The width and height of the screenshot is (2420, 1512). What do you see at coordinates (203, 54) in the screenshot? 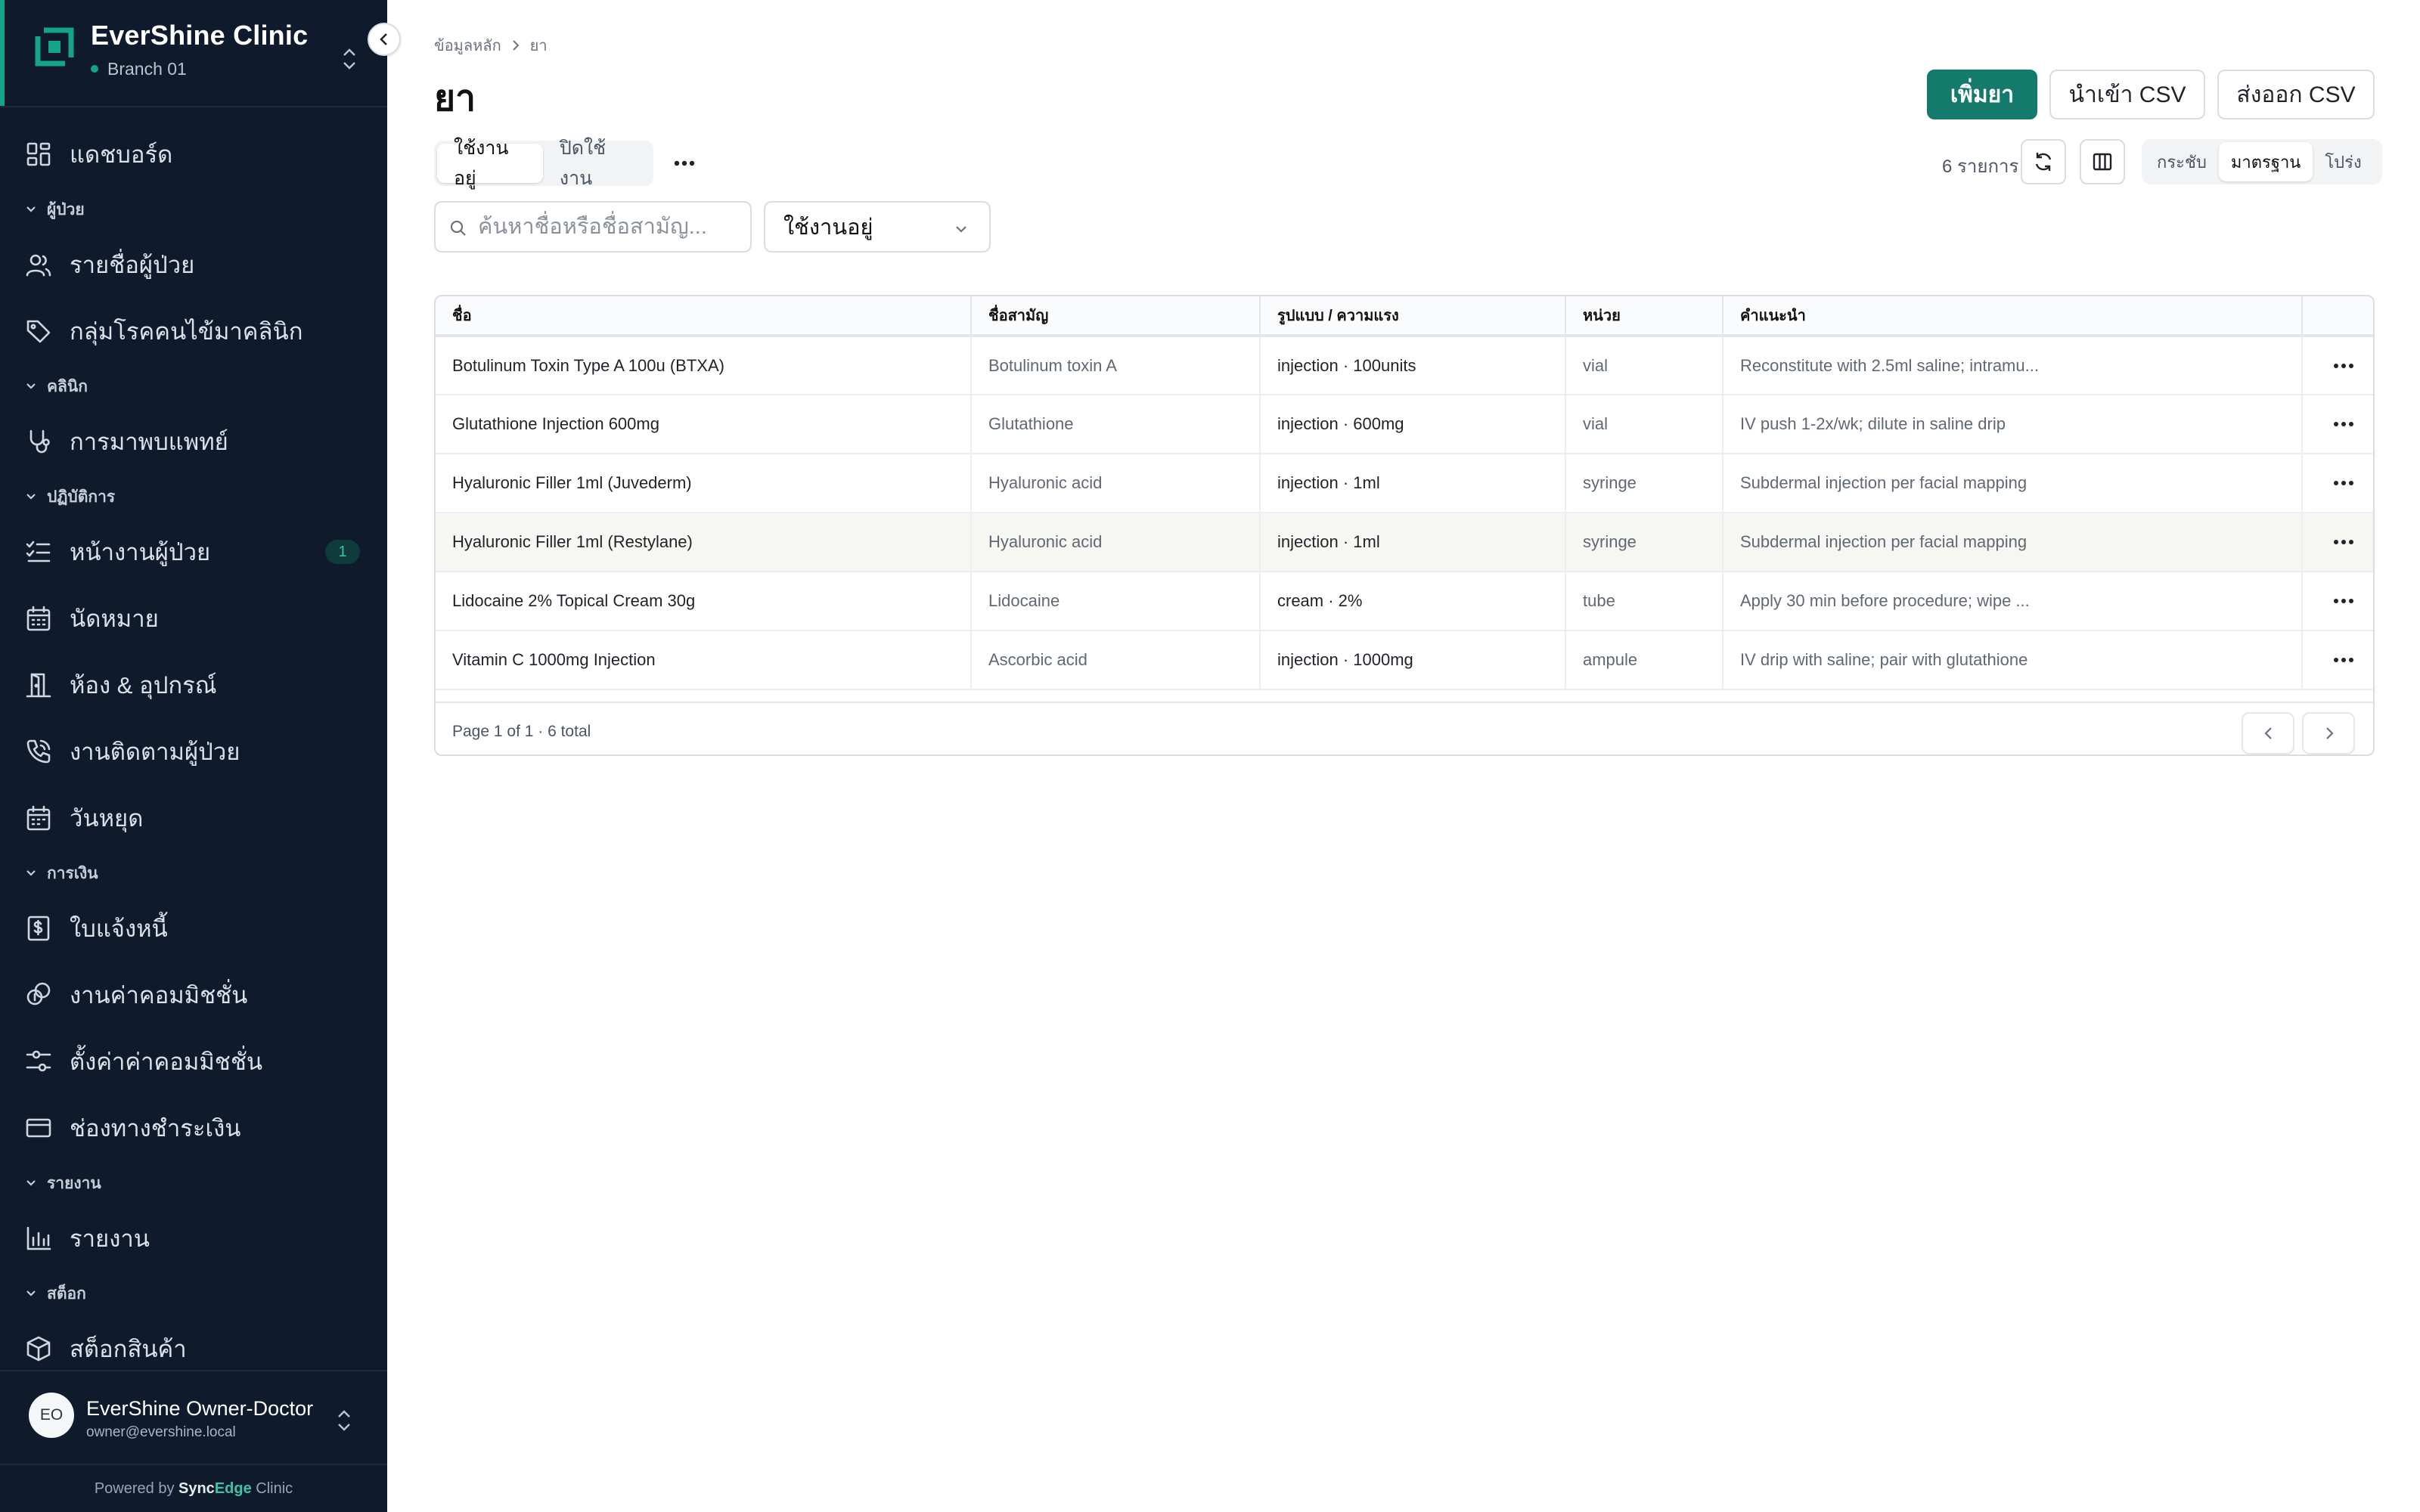
I see `brand-switcher: EverShine Clinic Branch 01` at bounding box center [203, 54].